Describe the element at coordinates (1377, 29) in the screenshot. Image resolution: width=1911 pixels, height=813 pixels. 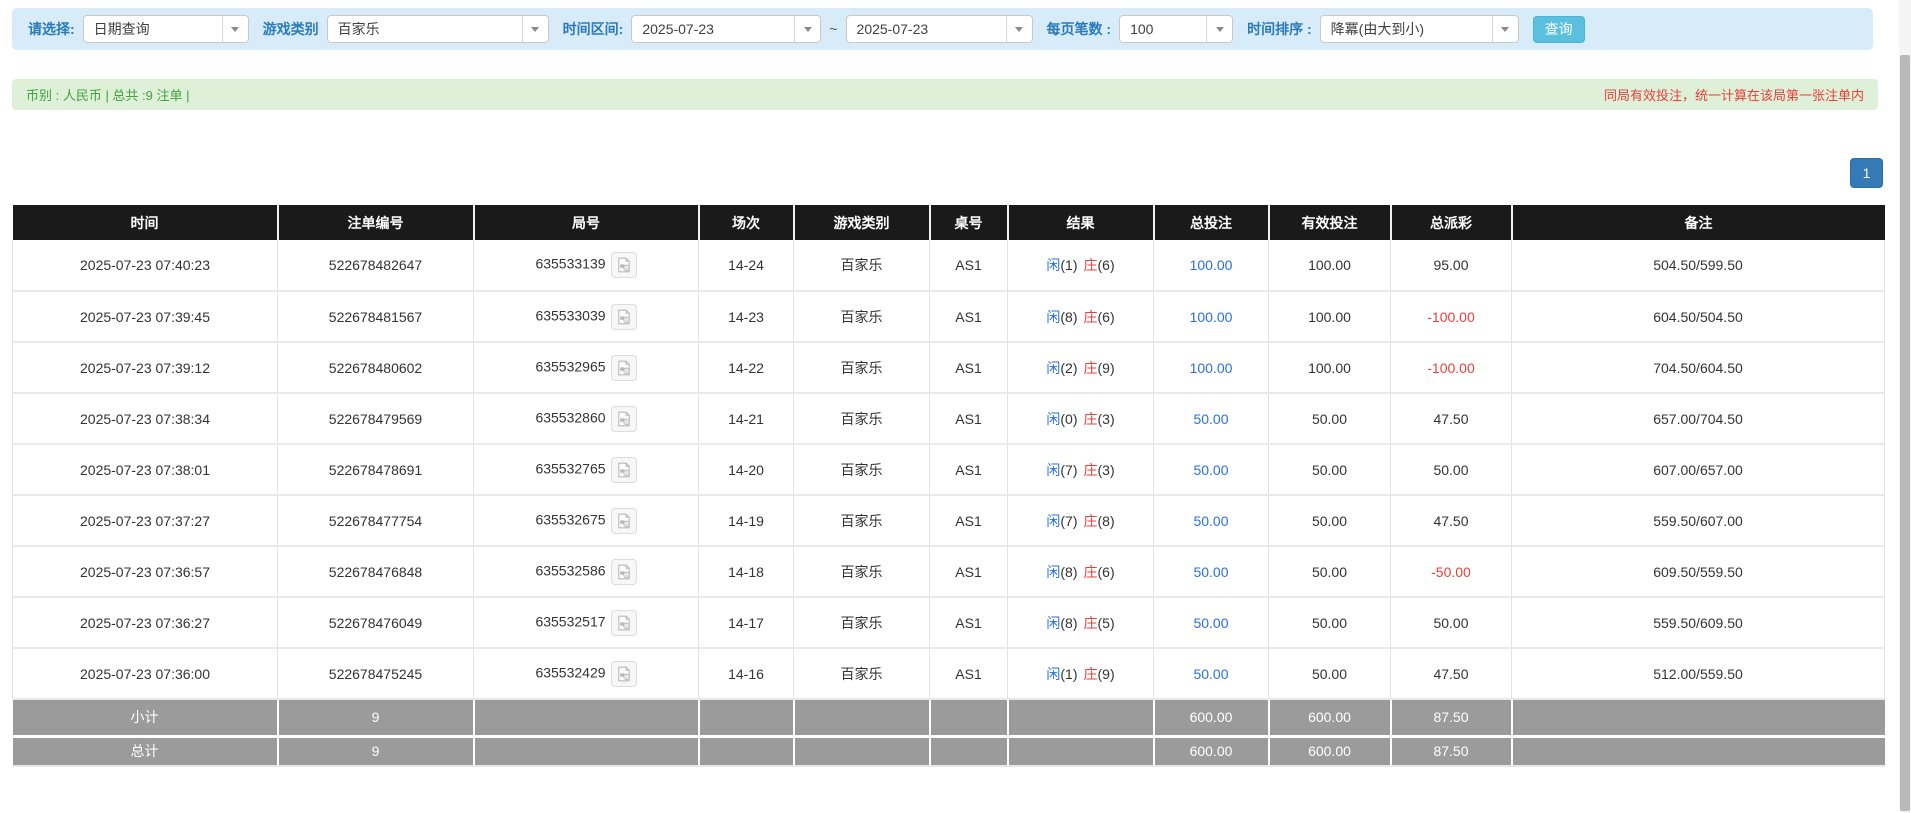
I see `sort-order-value: 降冪(由大到小)` at that location.